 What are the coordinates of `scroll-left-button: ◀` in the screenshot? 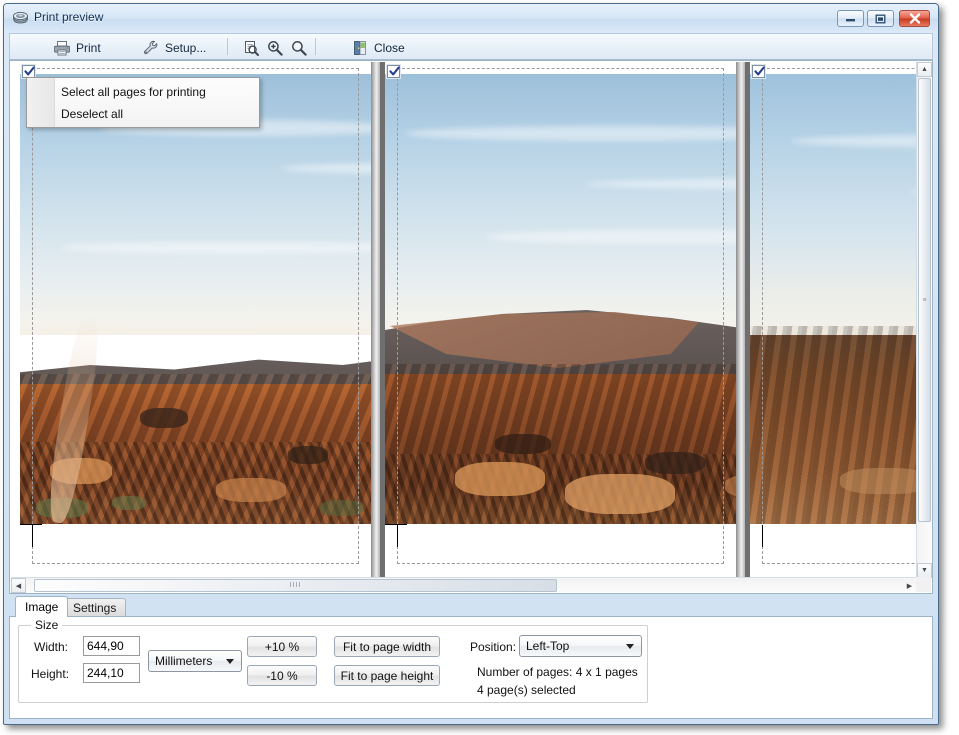 It's located at (18, 585).